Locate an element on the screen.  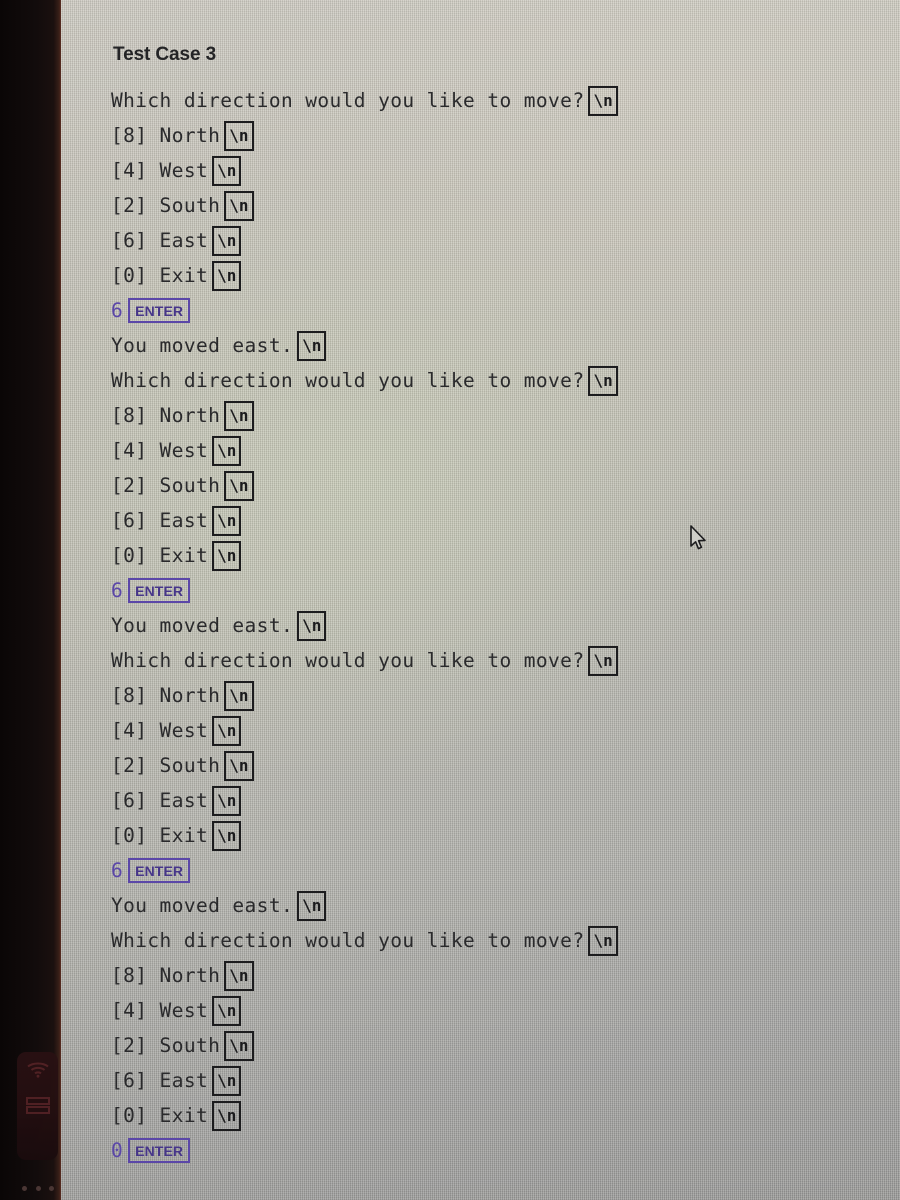
device-bezel is located at coordinates (30, 600).